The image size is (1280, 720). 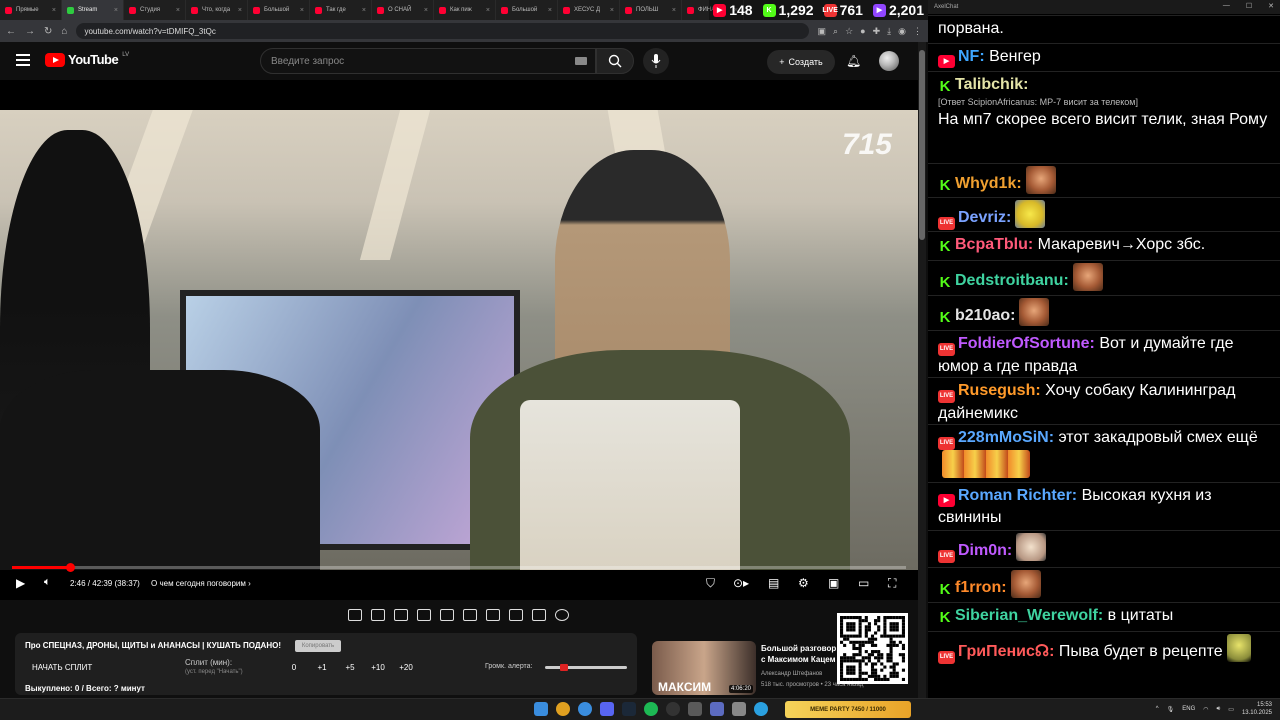 I want to click on minimize-icon: —, so click(x=1226, y=6).